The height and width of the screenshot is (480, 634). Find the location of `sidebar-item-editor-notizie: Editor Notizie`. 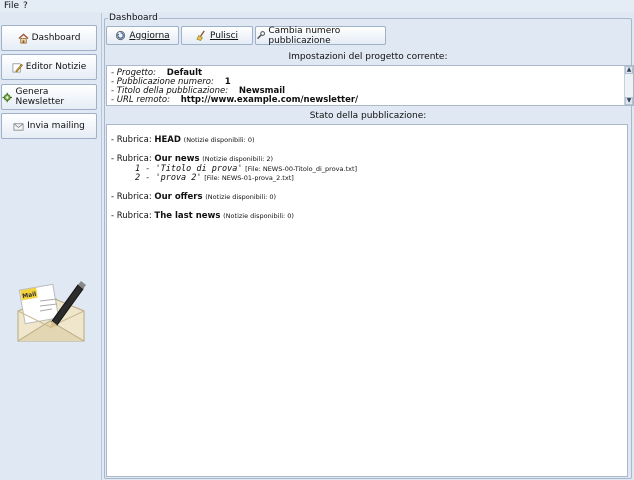

sidebar-item-editor-notizie: Editor Notizie is located at coordinates (49, 67).